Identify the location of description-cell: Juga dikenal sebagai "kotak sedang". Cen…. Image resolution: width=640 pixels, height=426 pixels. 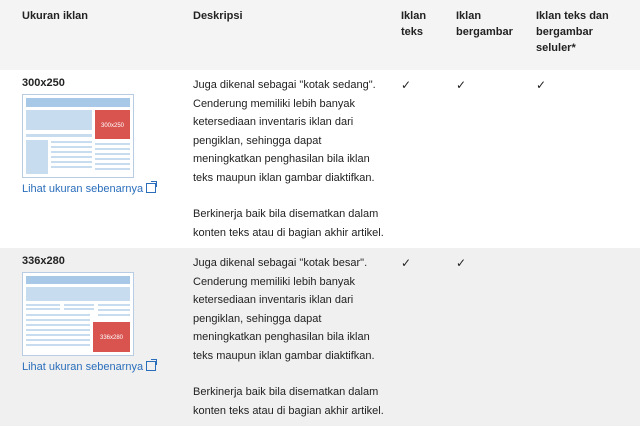
(291, 159).